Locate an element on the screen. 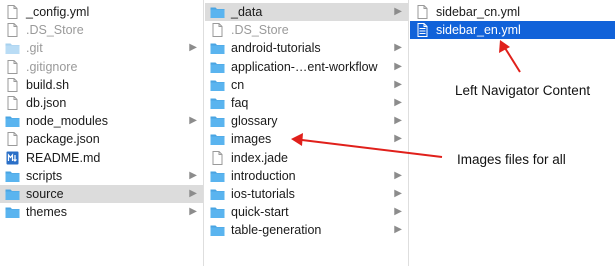 Image resolution: width=615 pixels, height=266 pixels. arrow-to-images is located at coordinates (372, 148).